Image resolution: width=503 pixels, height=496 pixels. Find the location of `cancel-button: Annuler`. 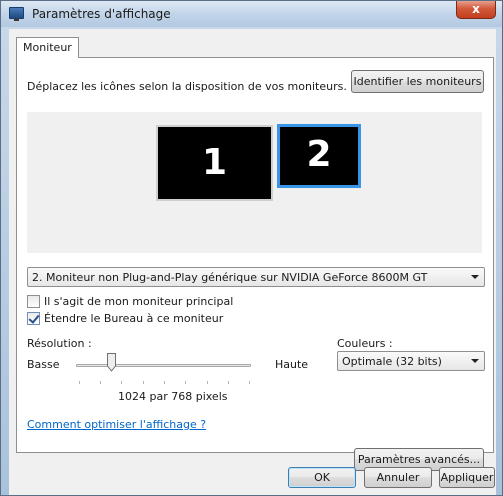

cancel-button: Annuler is located at coordinates (398, 477).